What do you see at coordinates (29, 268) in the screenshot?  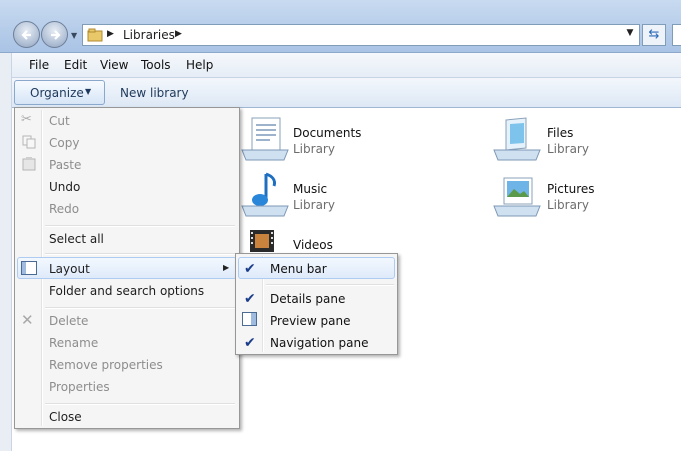 I see `layout-icon` at bounding box center [29, 268].